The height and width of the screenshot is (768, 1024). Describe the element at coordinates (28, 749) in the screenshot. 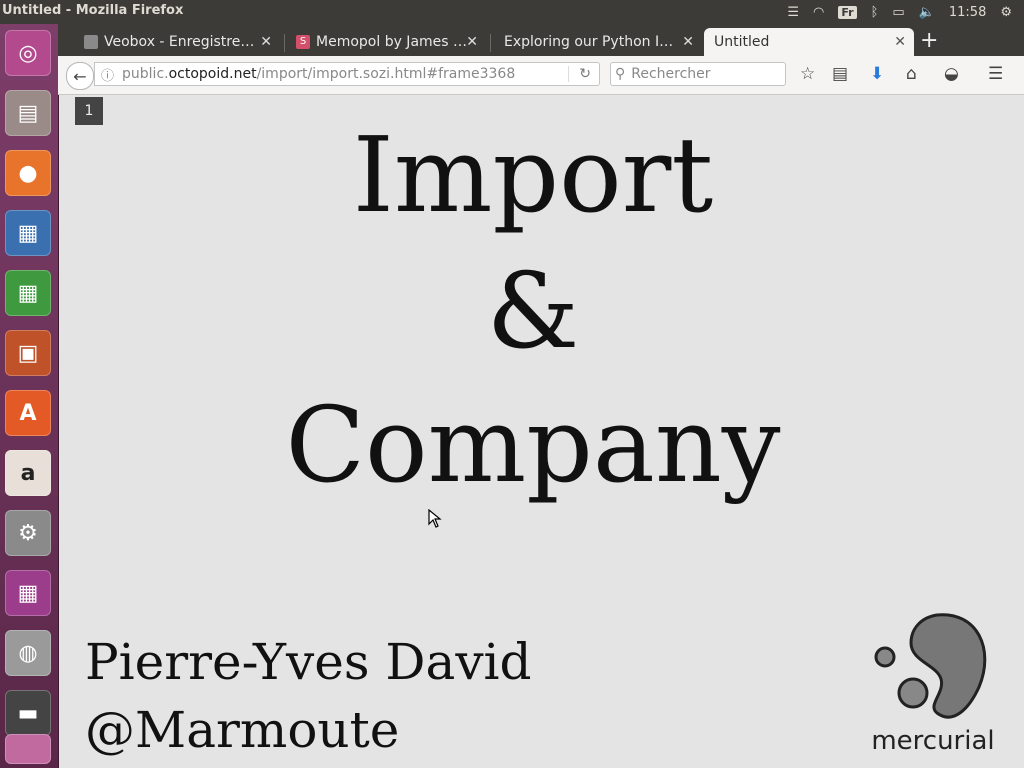

I see `trash-icon` at that location.